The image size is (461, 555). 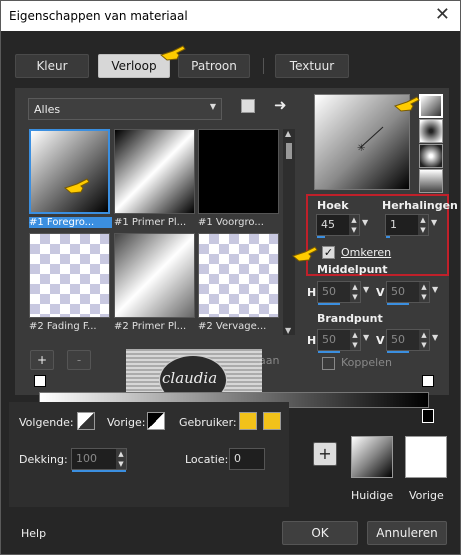 I want to click on window-title: Eigenschappen van materiaal, so click(x=98, y=16).